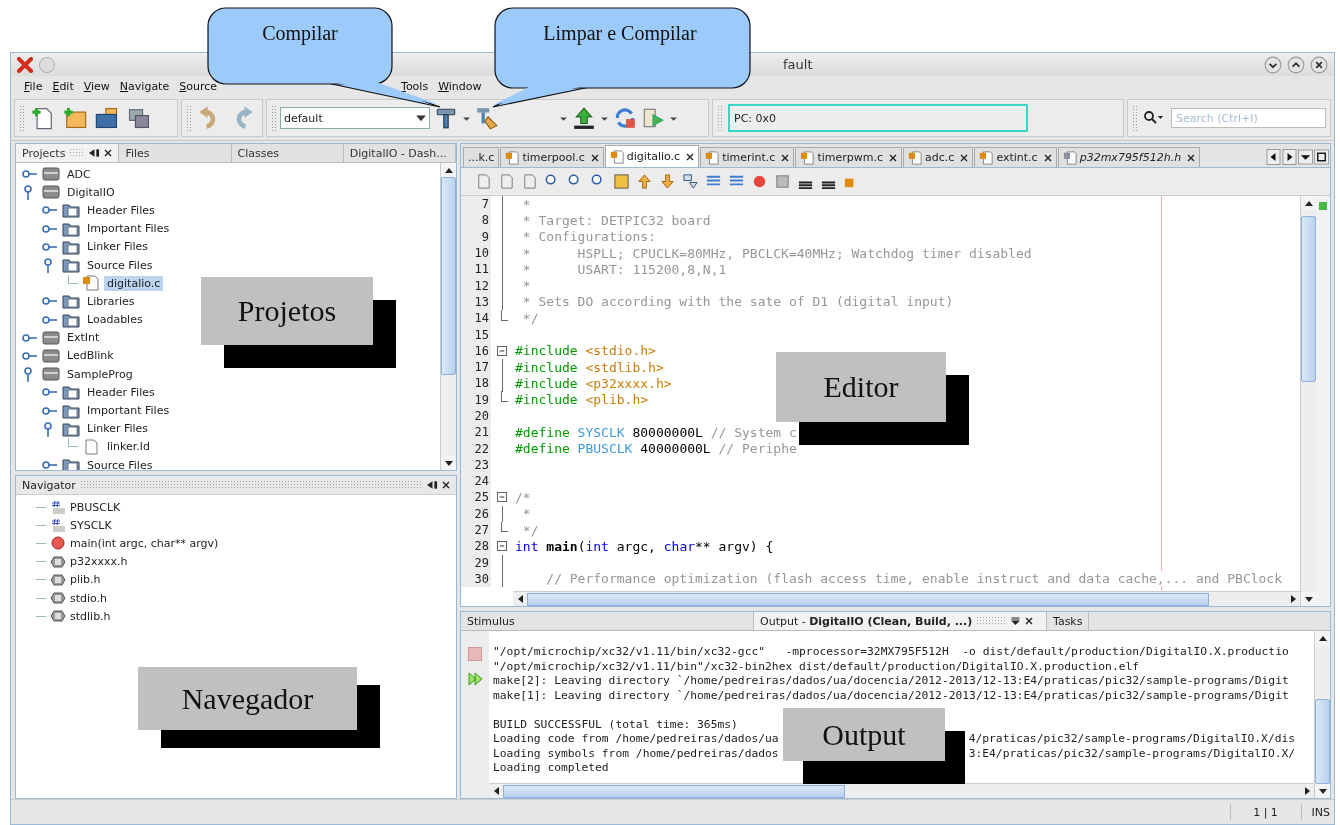  What do you see at coordinates (1129, 157) in the screenshot?
I see `editor-tab: p32mx795f512h.h` at bounding box center [1129, 157].